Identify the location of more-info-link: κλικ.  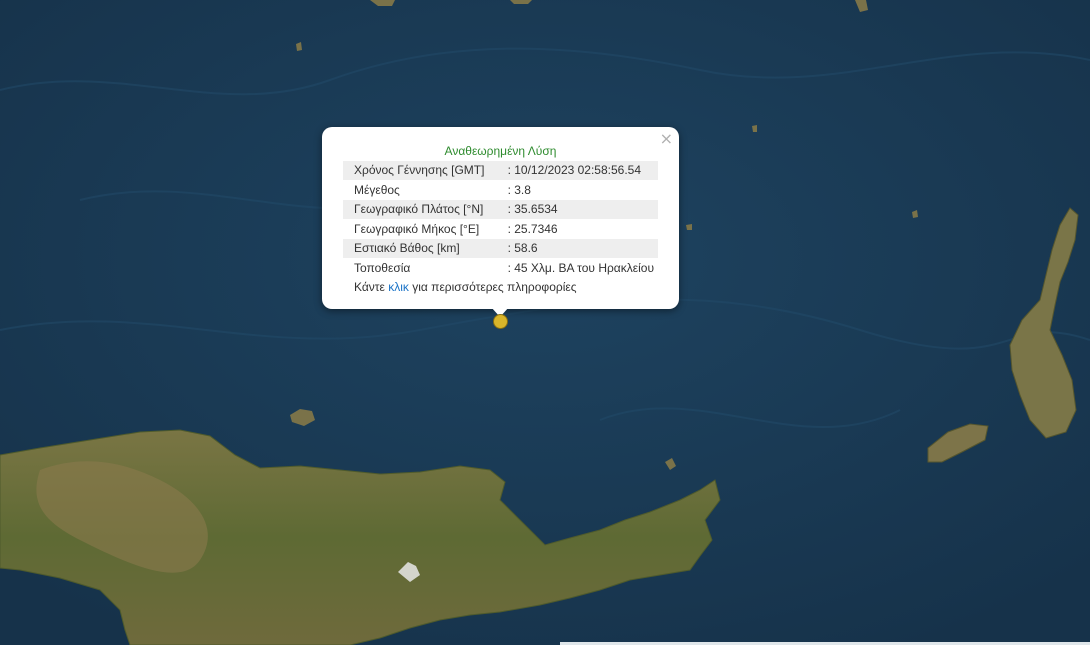
(398, 287).